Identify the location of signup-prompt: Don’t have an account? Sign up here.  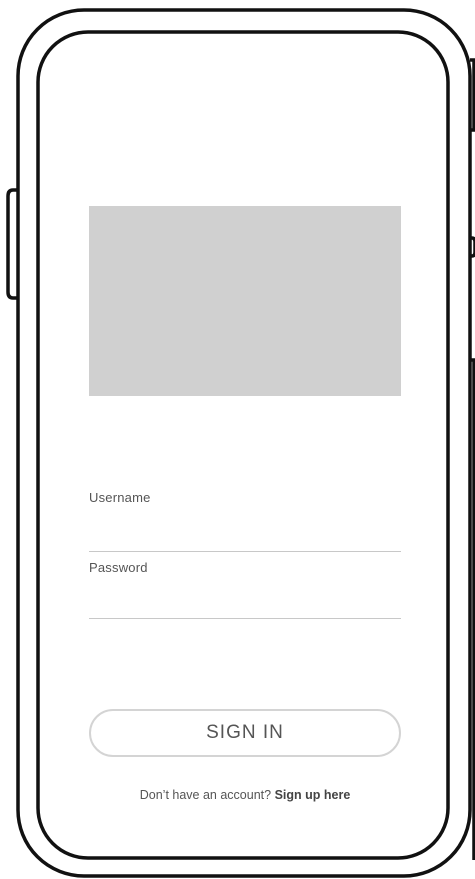
(245, 795).